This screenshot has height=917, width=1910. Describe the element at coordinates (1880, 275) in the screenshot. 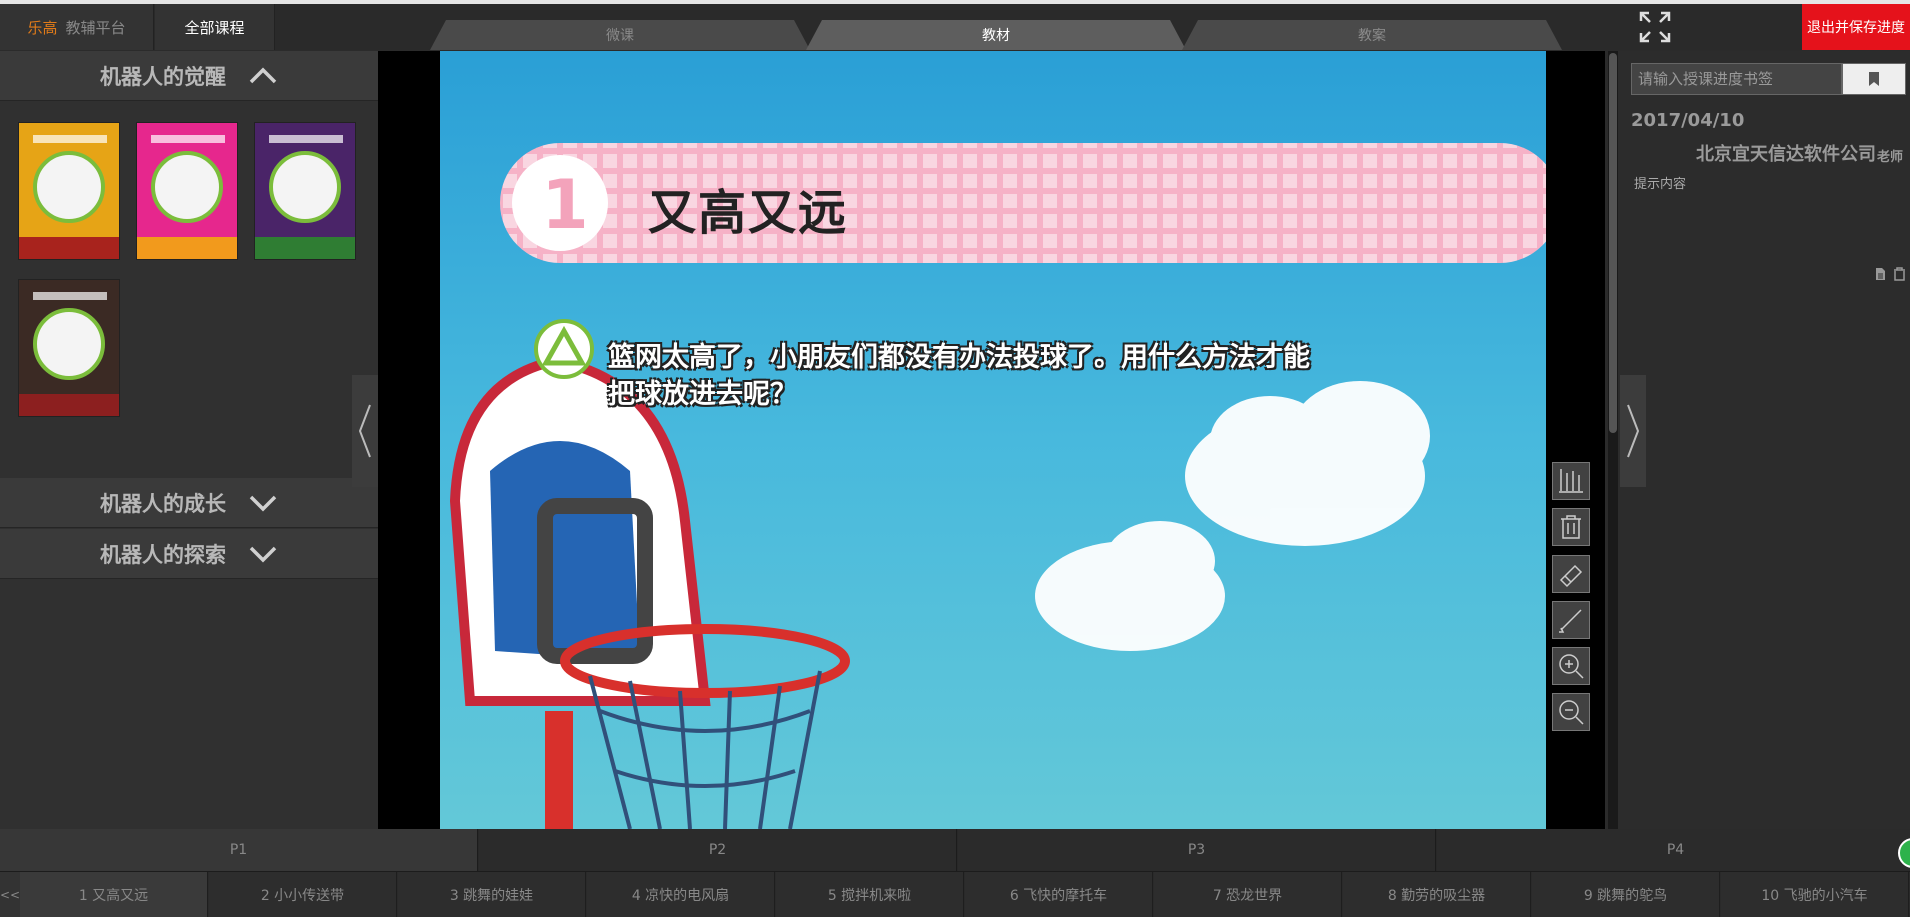

I see `document-icon` at that location.